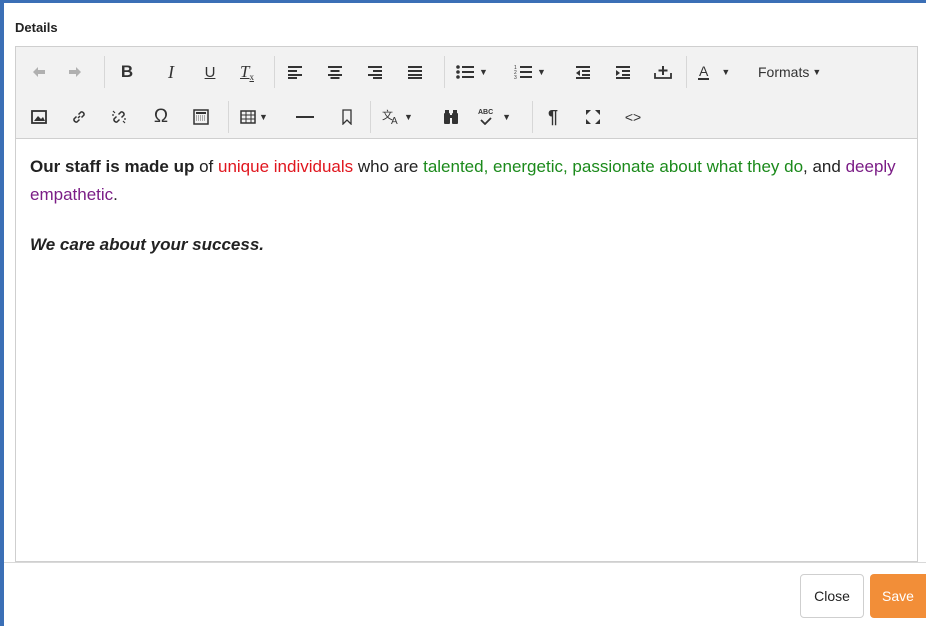  What do you see at coordinates (704, 71) in the screenshot?
I see `font-color-icon: A` at bounding box center [704, 71].